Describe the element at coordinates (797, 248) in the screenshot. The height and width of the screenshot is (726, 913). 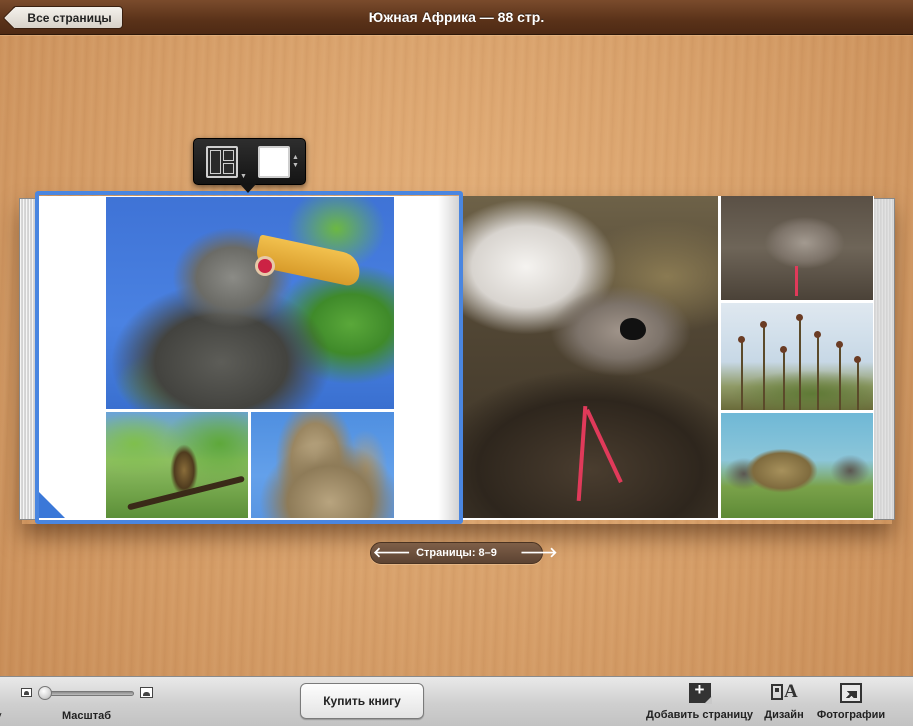
I see `photo-lapwing-walking` at that location.